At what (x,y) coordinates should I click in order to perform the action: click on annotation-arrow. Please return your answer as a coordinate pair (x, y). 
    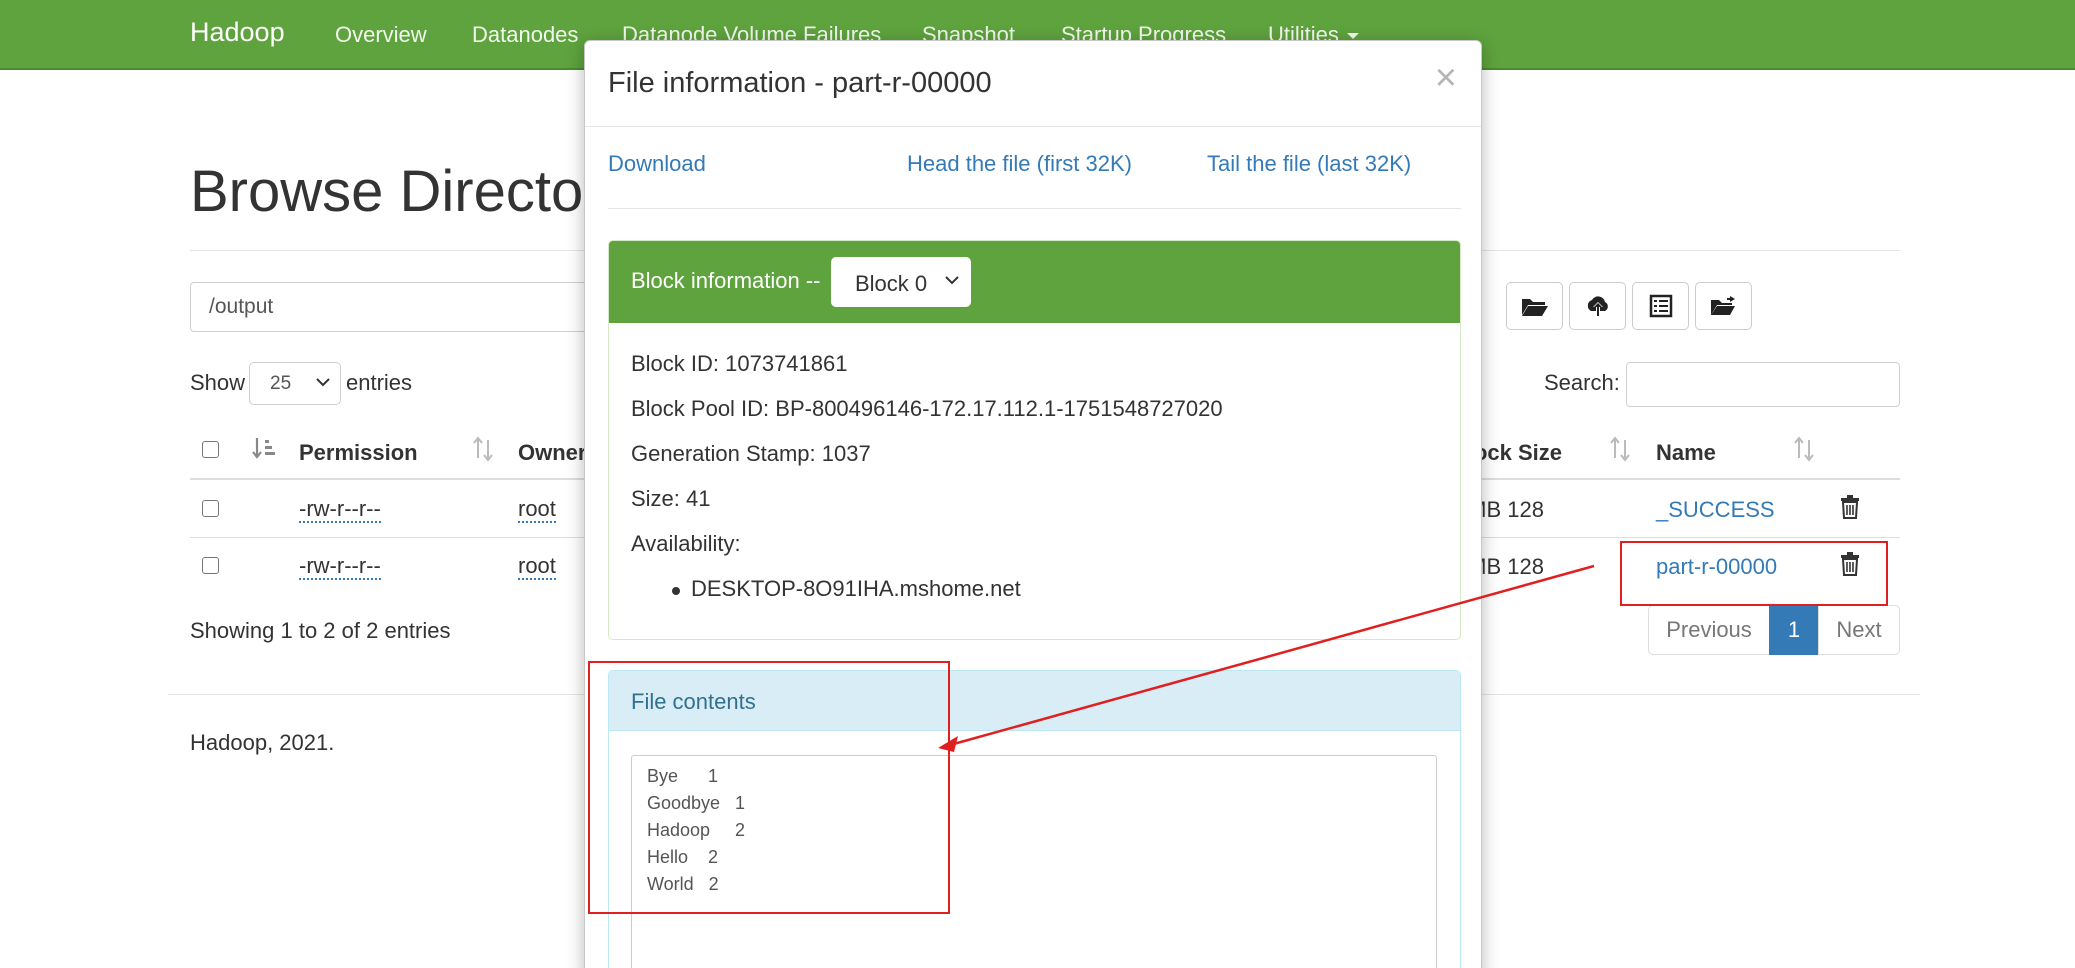
    Looking at the image, I should click on (1266, 658).